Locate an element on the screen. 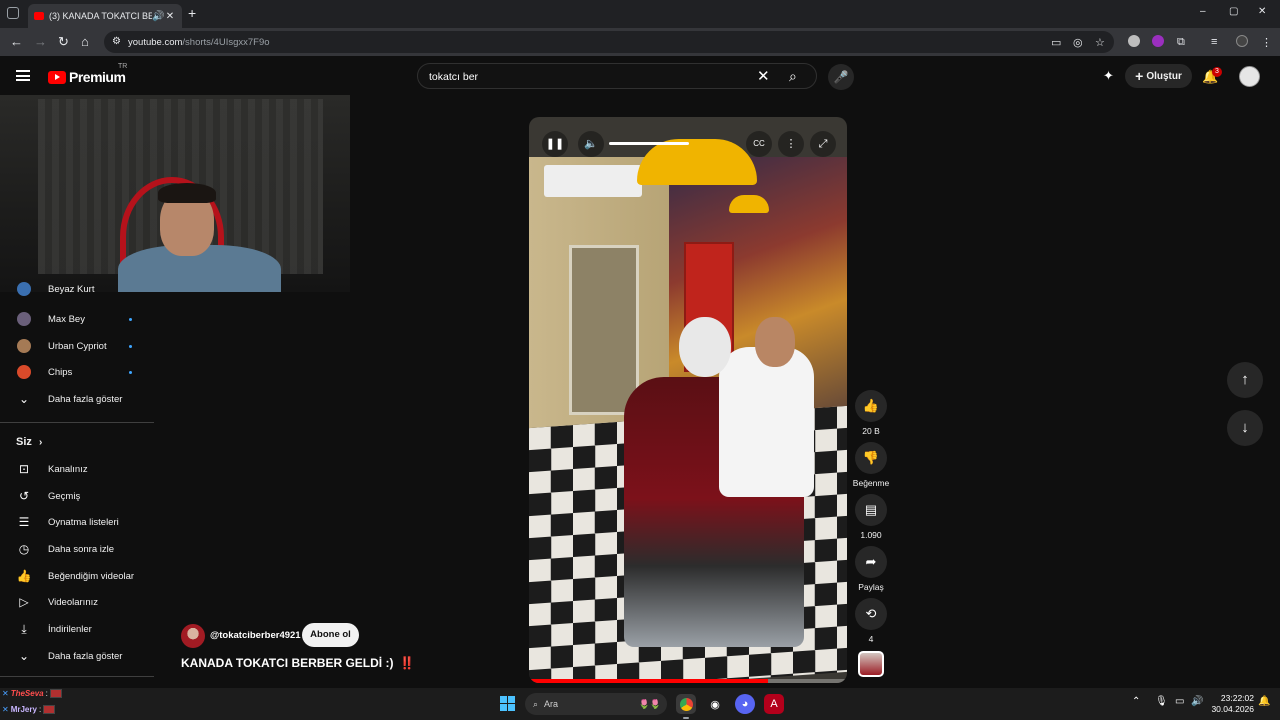 This screenshot has height=720, width=1280. channel-handle: @tokatciberber4921 is located at coordinates (255, 635).